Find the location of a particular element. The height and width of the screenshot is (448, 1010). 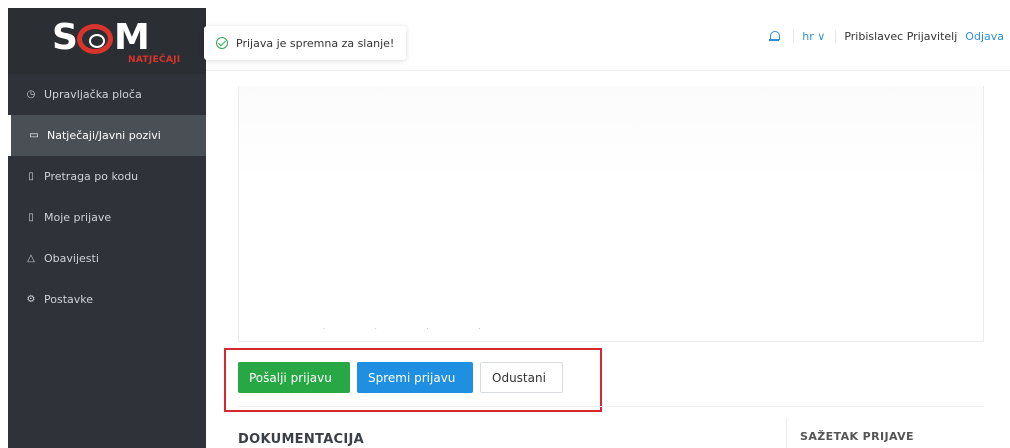

documents-section-title: DOKUMENTACIJA is located at coordinates (301, 439).